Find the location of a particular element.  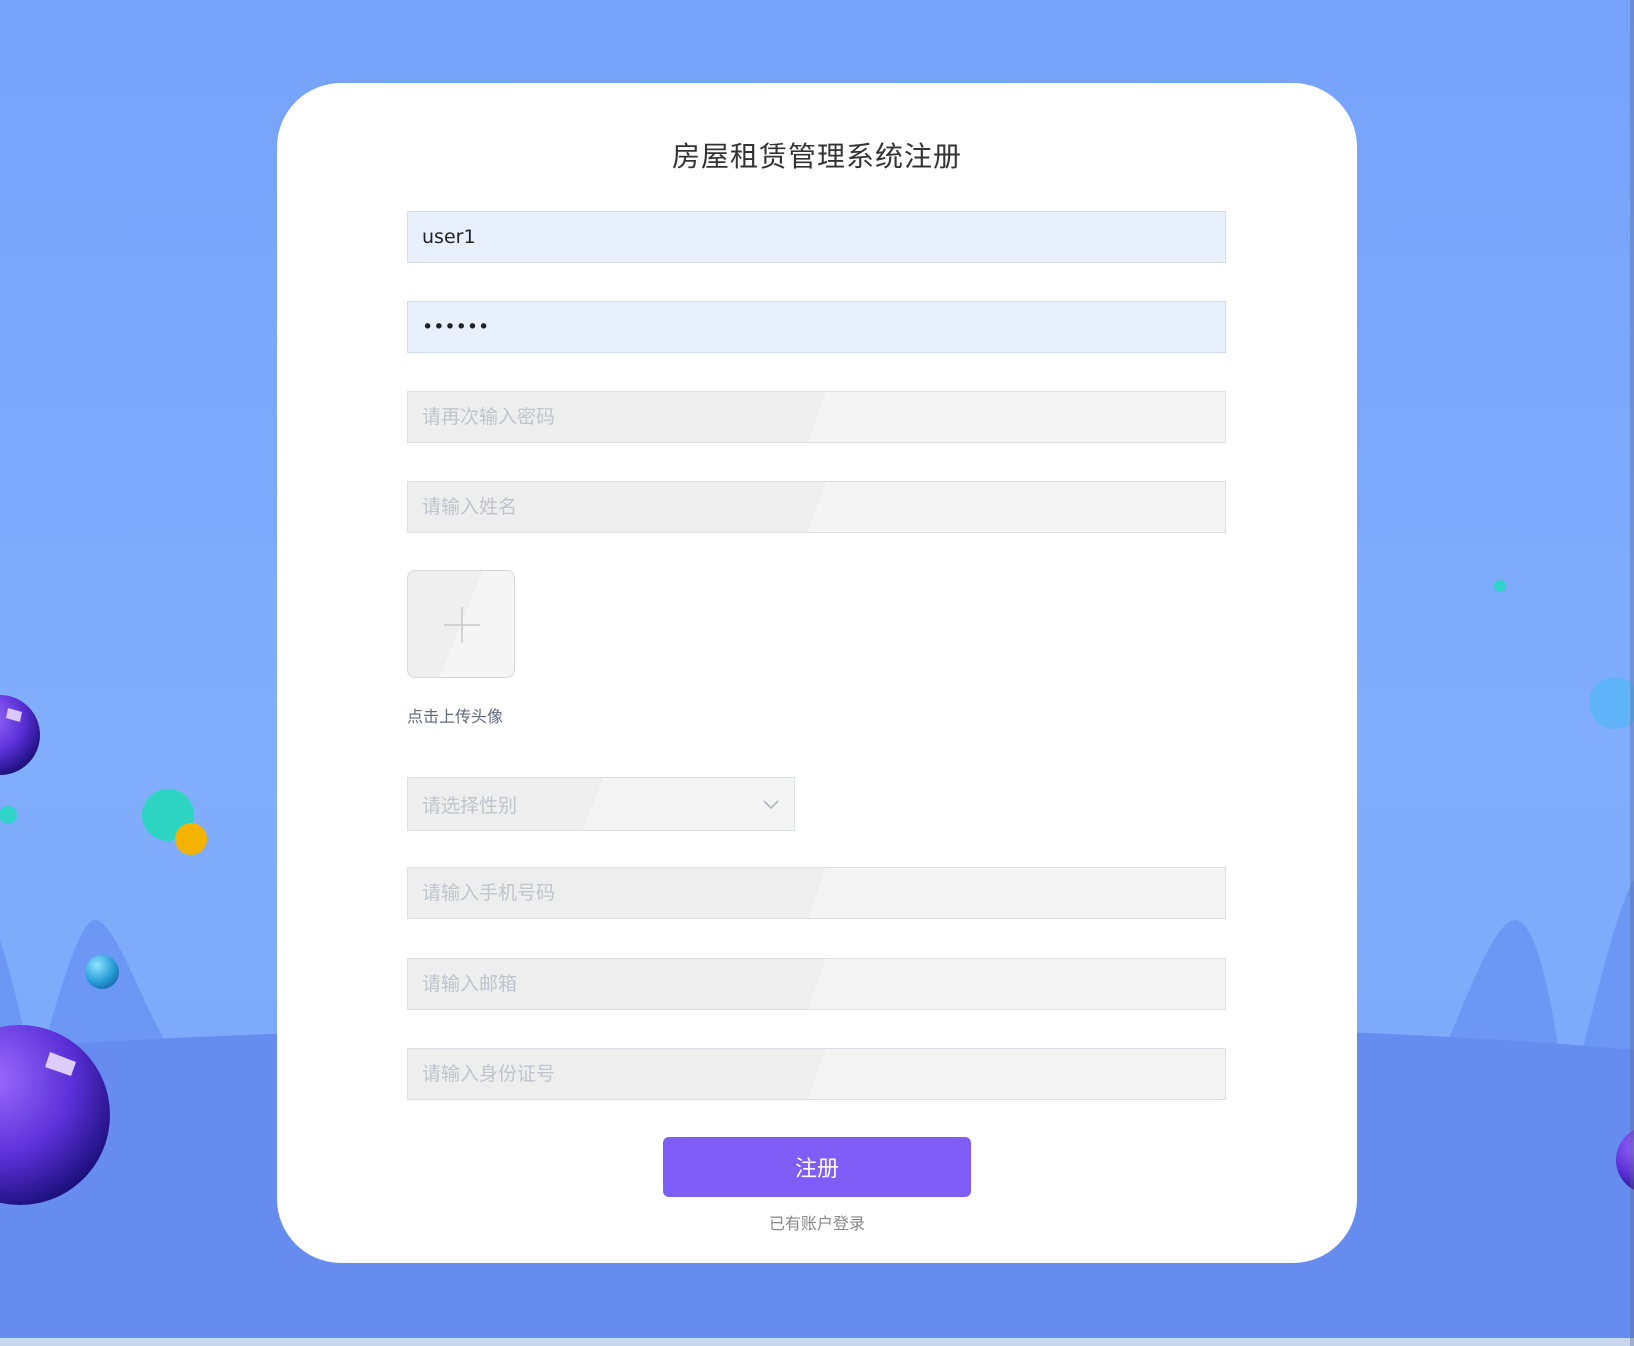

register-button: 注册 is located at coordinates (817, 1167).